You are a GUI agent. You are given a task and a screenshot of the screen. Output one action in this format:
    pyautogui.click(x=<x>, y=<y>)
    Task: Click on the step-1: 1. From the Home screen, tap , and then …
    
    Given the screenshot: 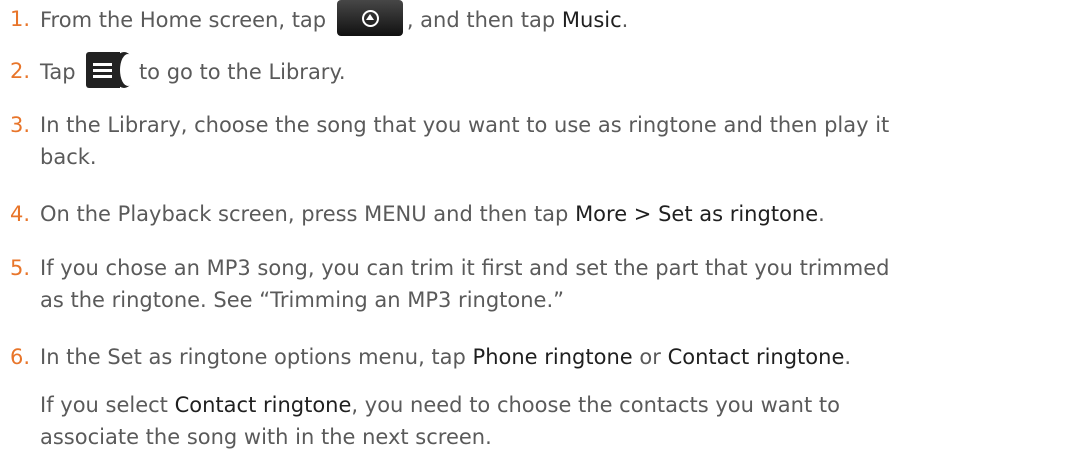 What is the action you would take?
    pyautogui.click(x=545, y=19)
    